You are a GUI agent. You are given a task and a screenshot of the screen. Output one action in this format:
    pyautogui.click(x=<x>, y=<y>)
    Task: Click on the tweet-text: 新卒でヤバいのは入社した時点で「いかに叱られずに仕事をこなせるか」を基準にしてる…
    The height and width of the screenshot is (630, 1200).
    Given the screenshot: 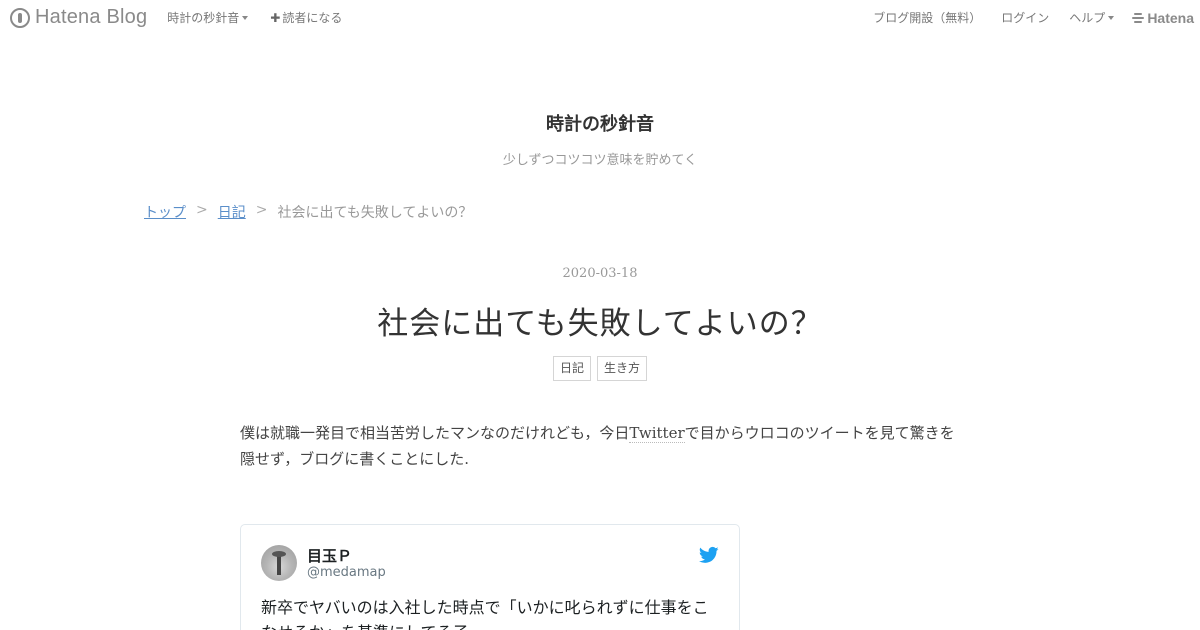 What is the action you would take?
    pyautogui.click(x=485, y=614)
    